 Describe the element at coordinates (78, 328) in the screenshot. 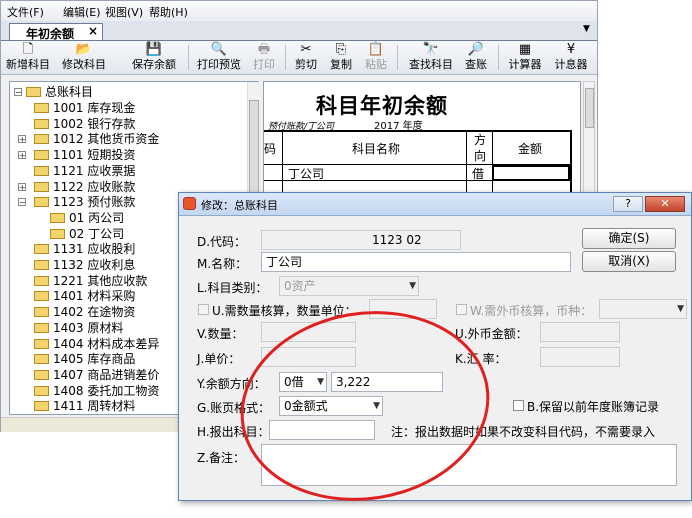

I see `tree-item: 1403 原材料` at that location.